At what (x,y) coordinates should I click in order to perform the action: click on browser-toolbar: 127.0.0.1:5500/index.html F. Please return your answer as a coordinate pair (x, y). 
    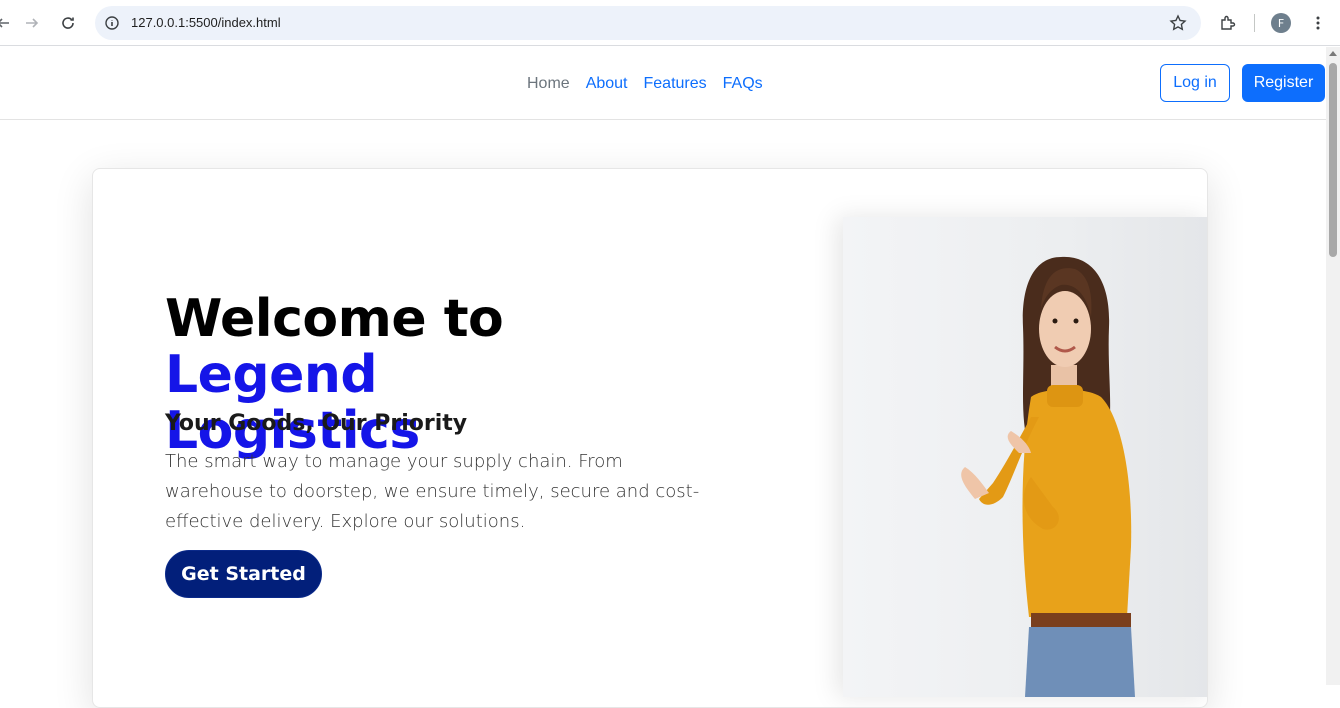
    Looking at the image, I should click on (670, 23).